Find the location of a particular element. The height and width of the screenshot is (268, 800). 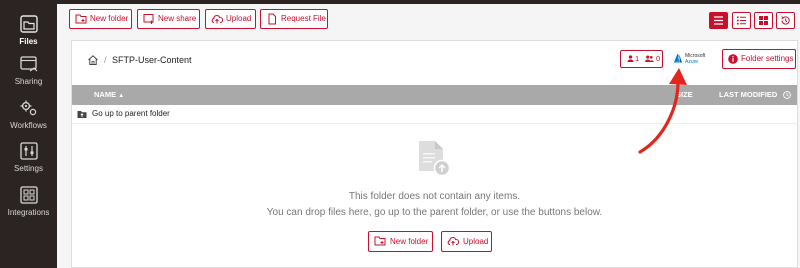

home-icon is located at coordinates (93, 60).